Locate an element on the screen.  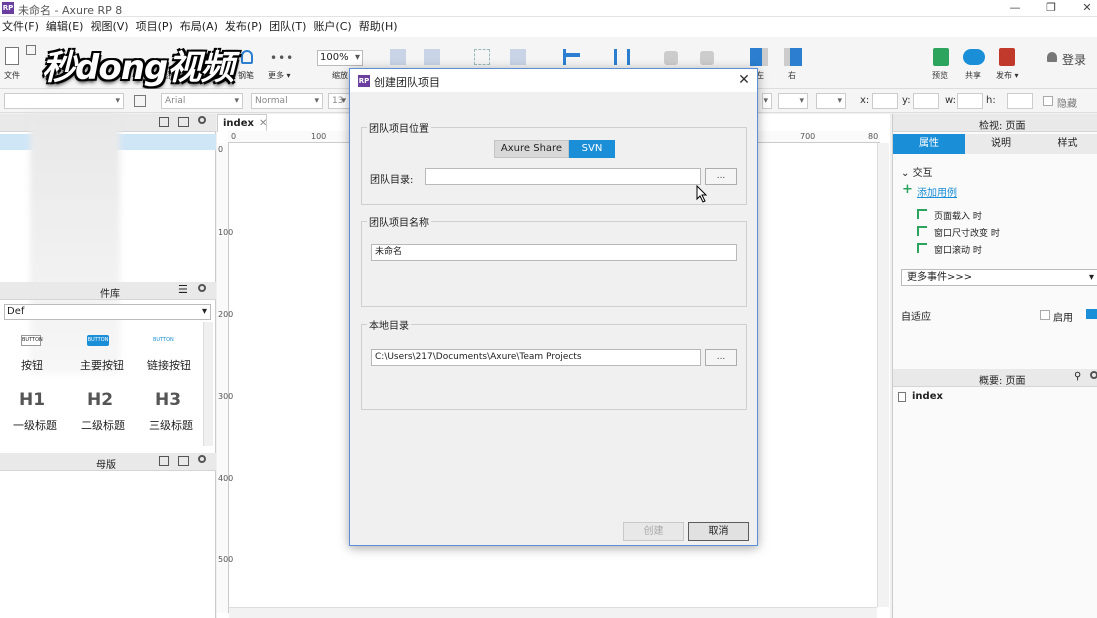
file-label: 文件 is located at coordinates (12, 75).